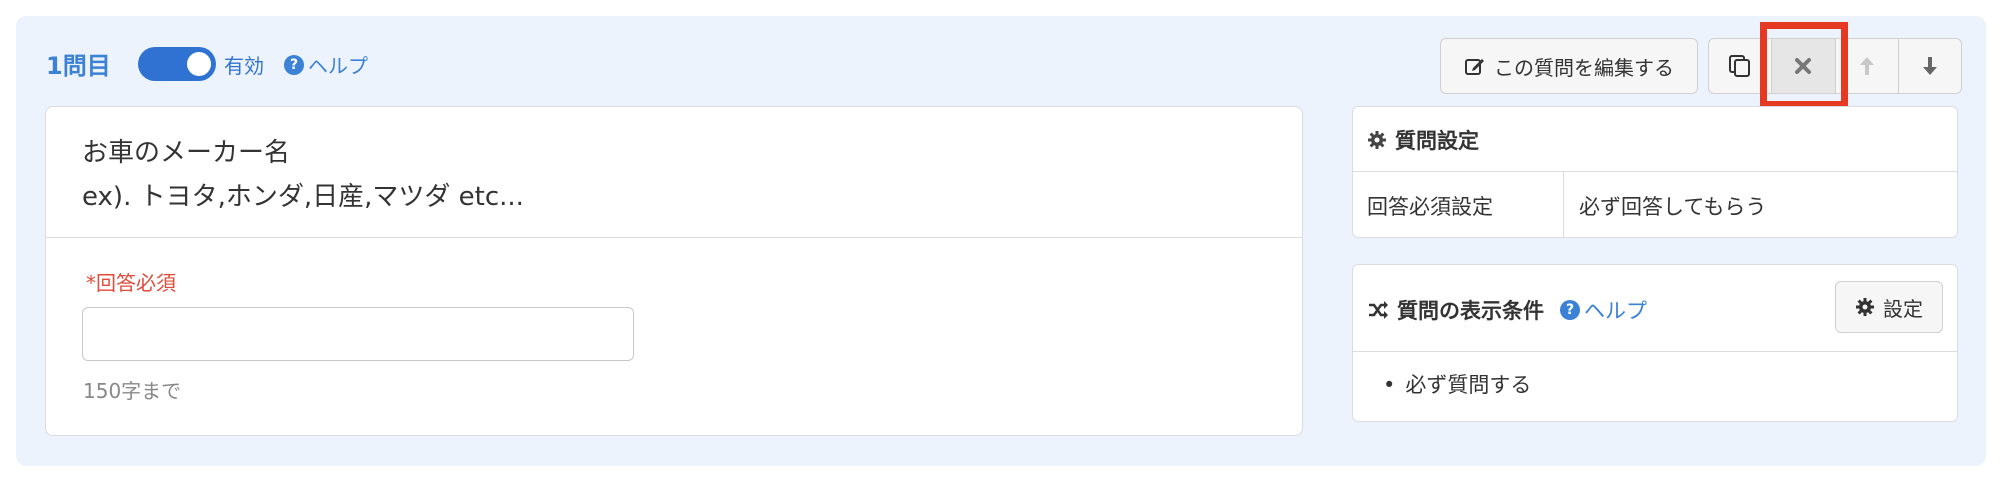  I want to click on answer-input, so click(358, 334).